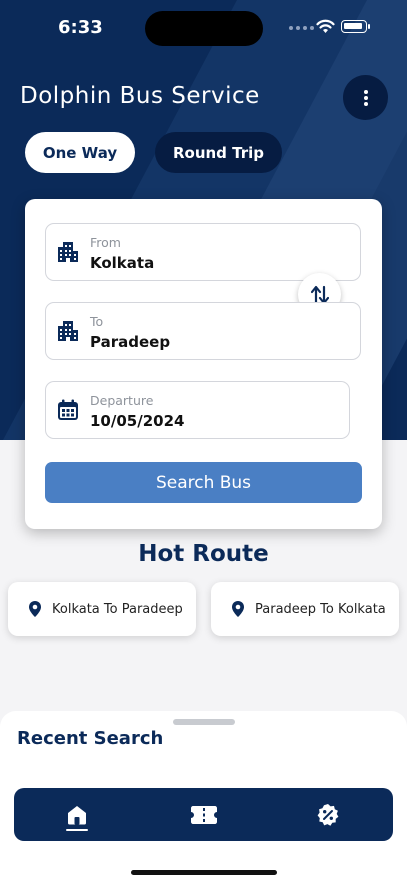 The height and width of the screenshot is (883, 407). What do you see at coordinates (204, 722) in the screenshot?
I see `sheet-drag-handle` at bounding box center [204, 722].